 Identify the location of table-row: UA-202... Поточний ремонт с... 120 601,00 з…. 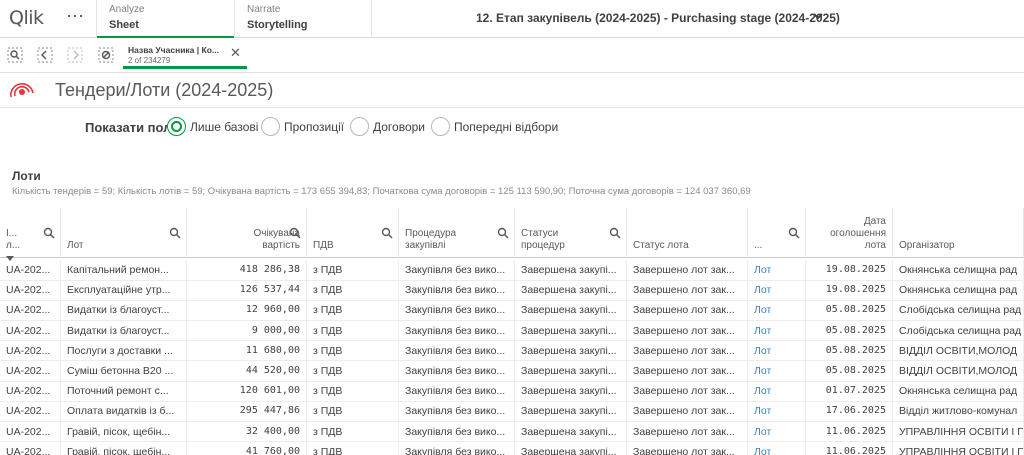
(512, 391).